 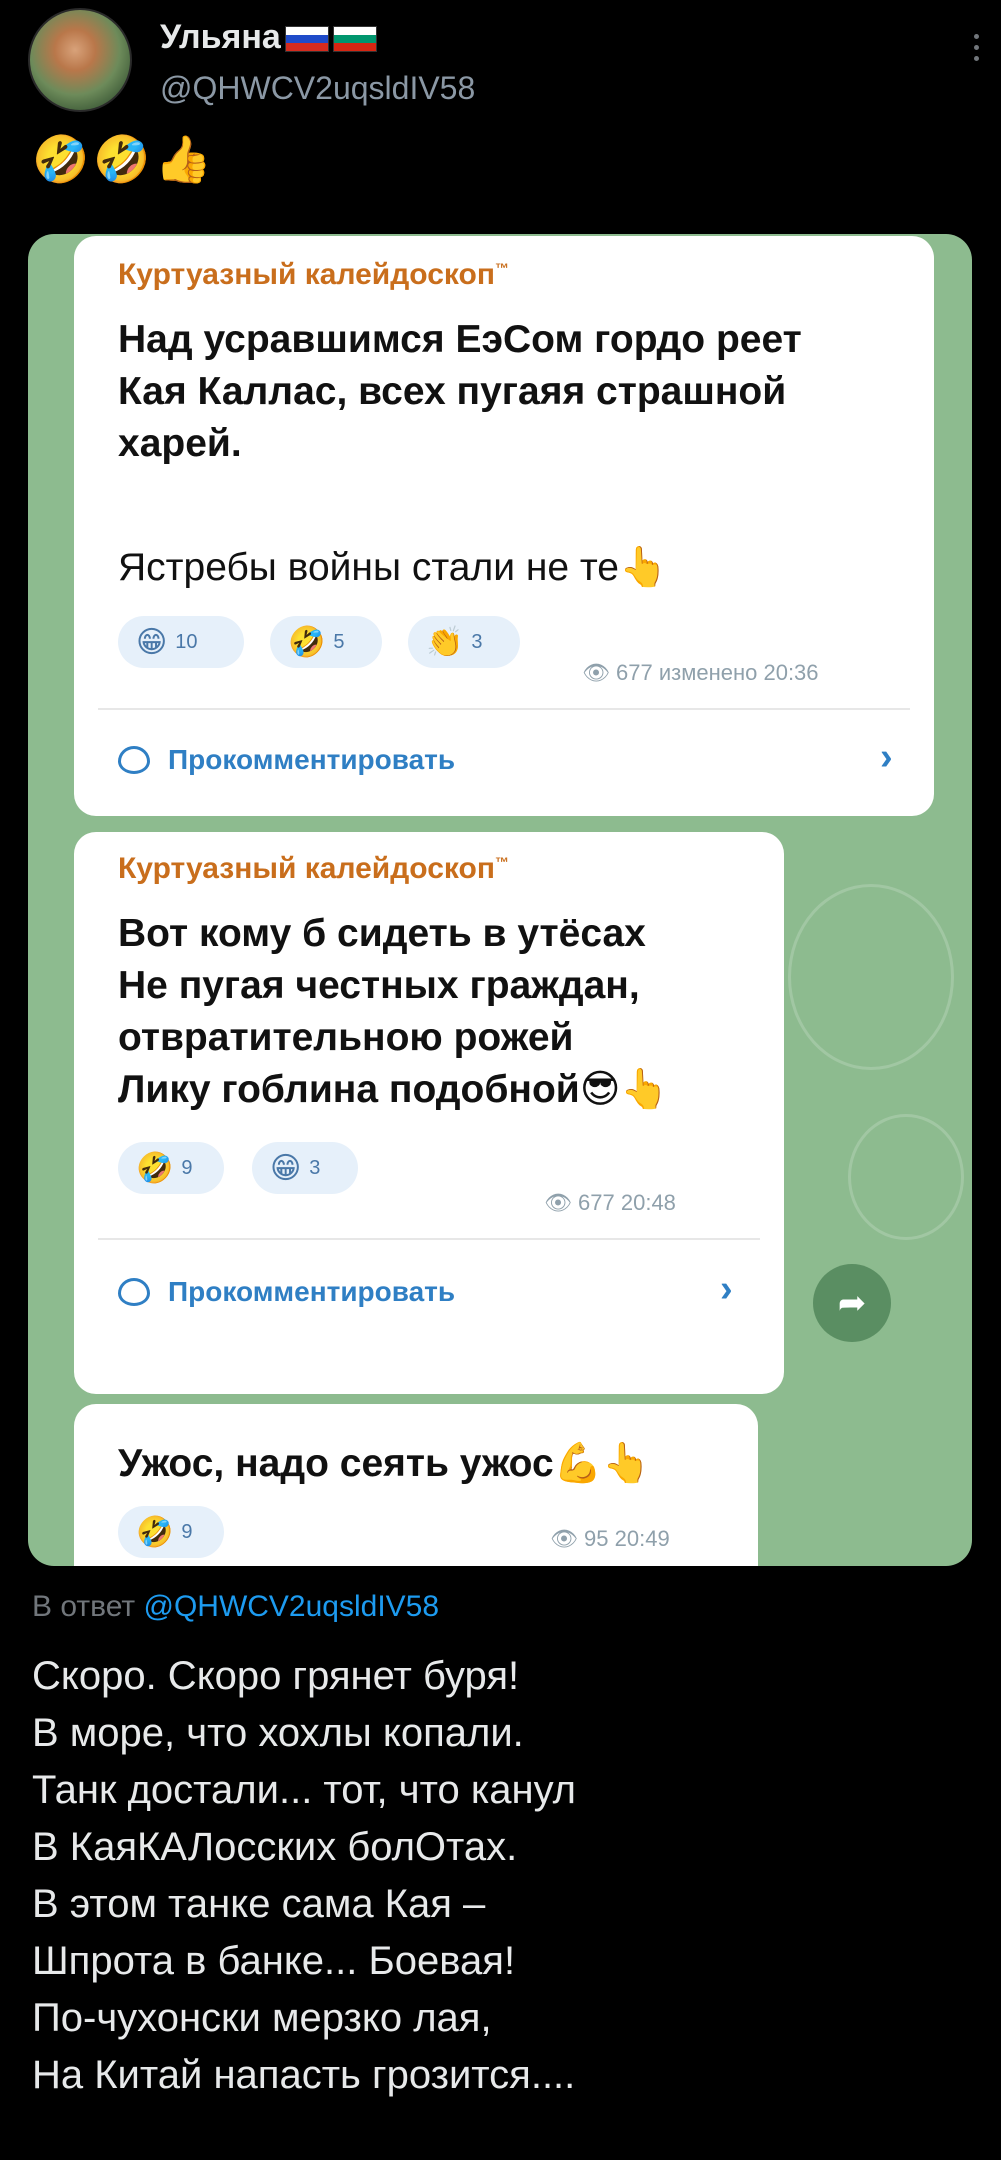 I want to click on message-meta: 👁 677 20:48, so click(x=610, y=1202).